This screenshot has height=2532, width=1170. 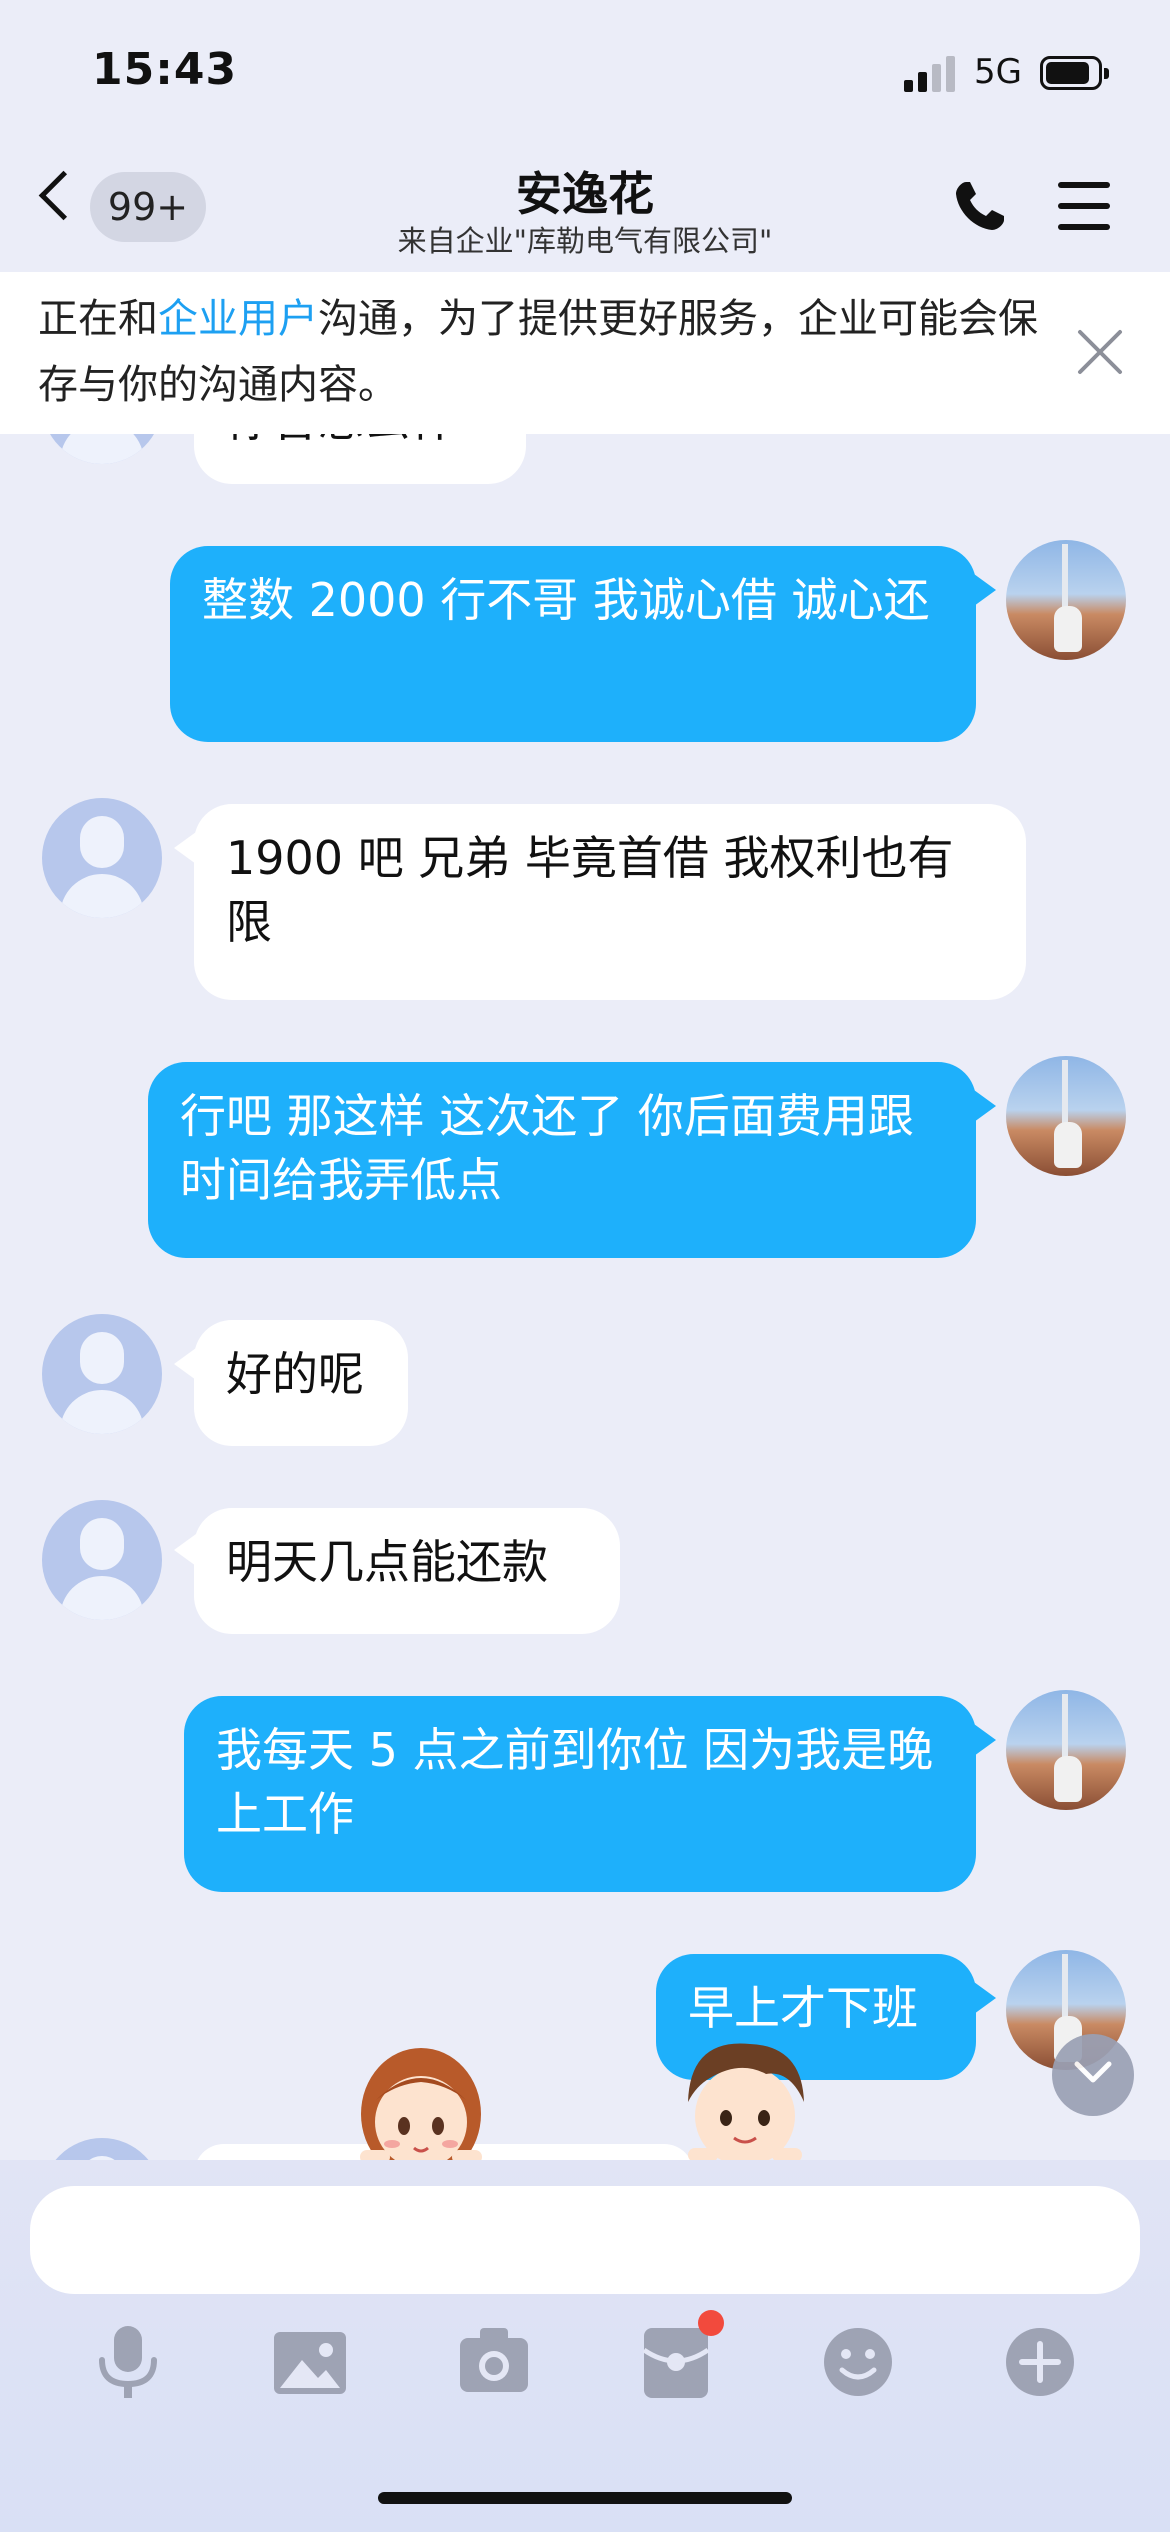 What do you see at coordinates (585, 2498) in the screenshot?
I see `home-indicator` at bounding box center [585, 2498].